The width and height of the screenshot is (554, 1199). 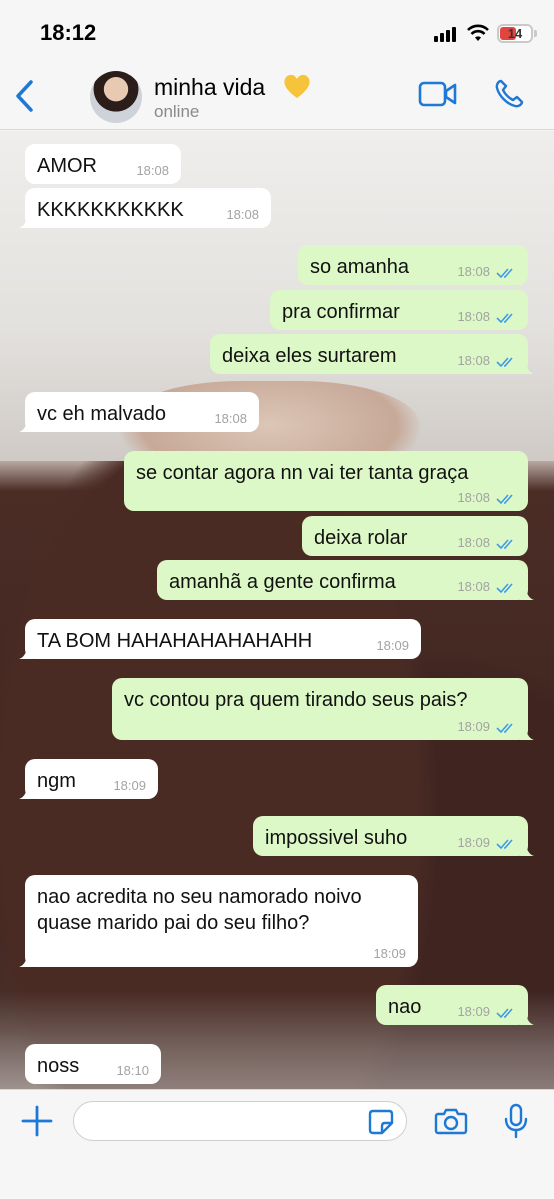 What do you see at coordinates (336, 838) in the screenshot?
I see `message-text: impossivel suho` at bounding box center [336, 838].